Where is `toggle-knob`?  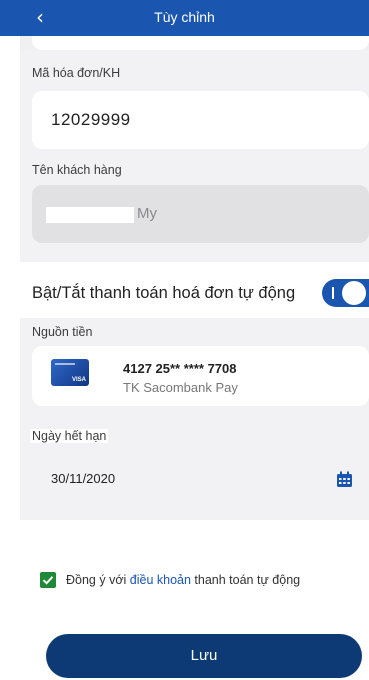 toggle-knob is located at coordinates (354, 293).